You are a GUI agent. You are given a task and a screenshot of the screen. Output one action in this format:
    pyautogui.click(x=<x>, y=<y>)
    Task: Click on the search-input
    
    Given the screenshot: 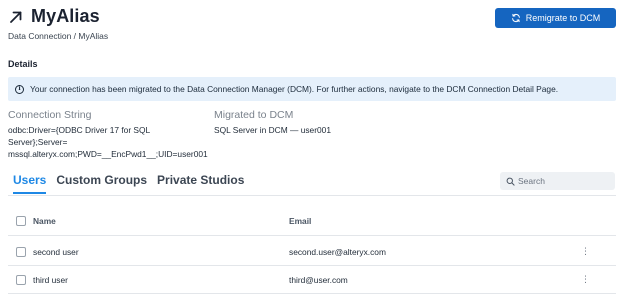 What is the action you would take?
    pyautogui.click(x=565, y=181)
    